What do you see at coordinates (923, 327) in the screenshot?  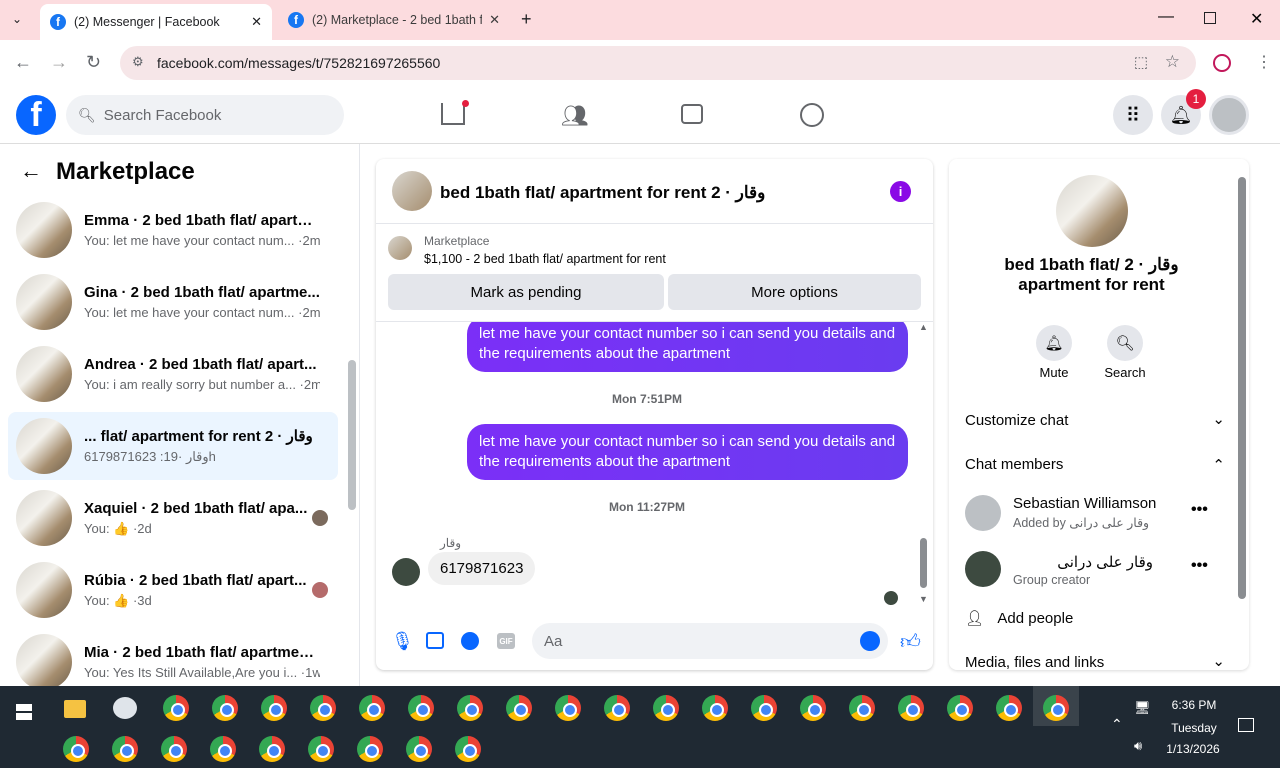 I see `scroll-up-icon: ▲` at bounding box center [923, 327].